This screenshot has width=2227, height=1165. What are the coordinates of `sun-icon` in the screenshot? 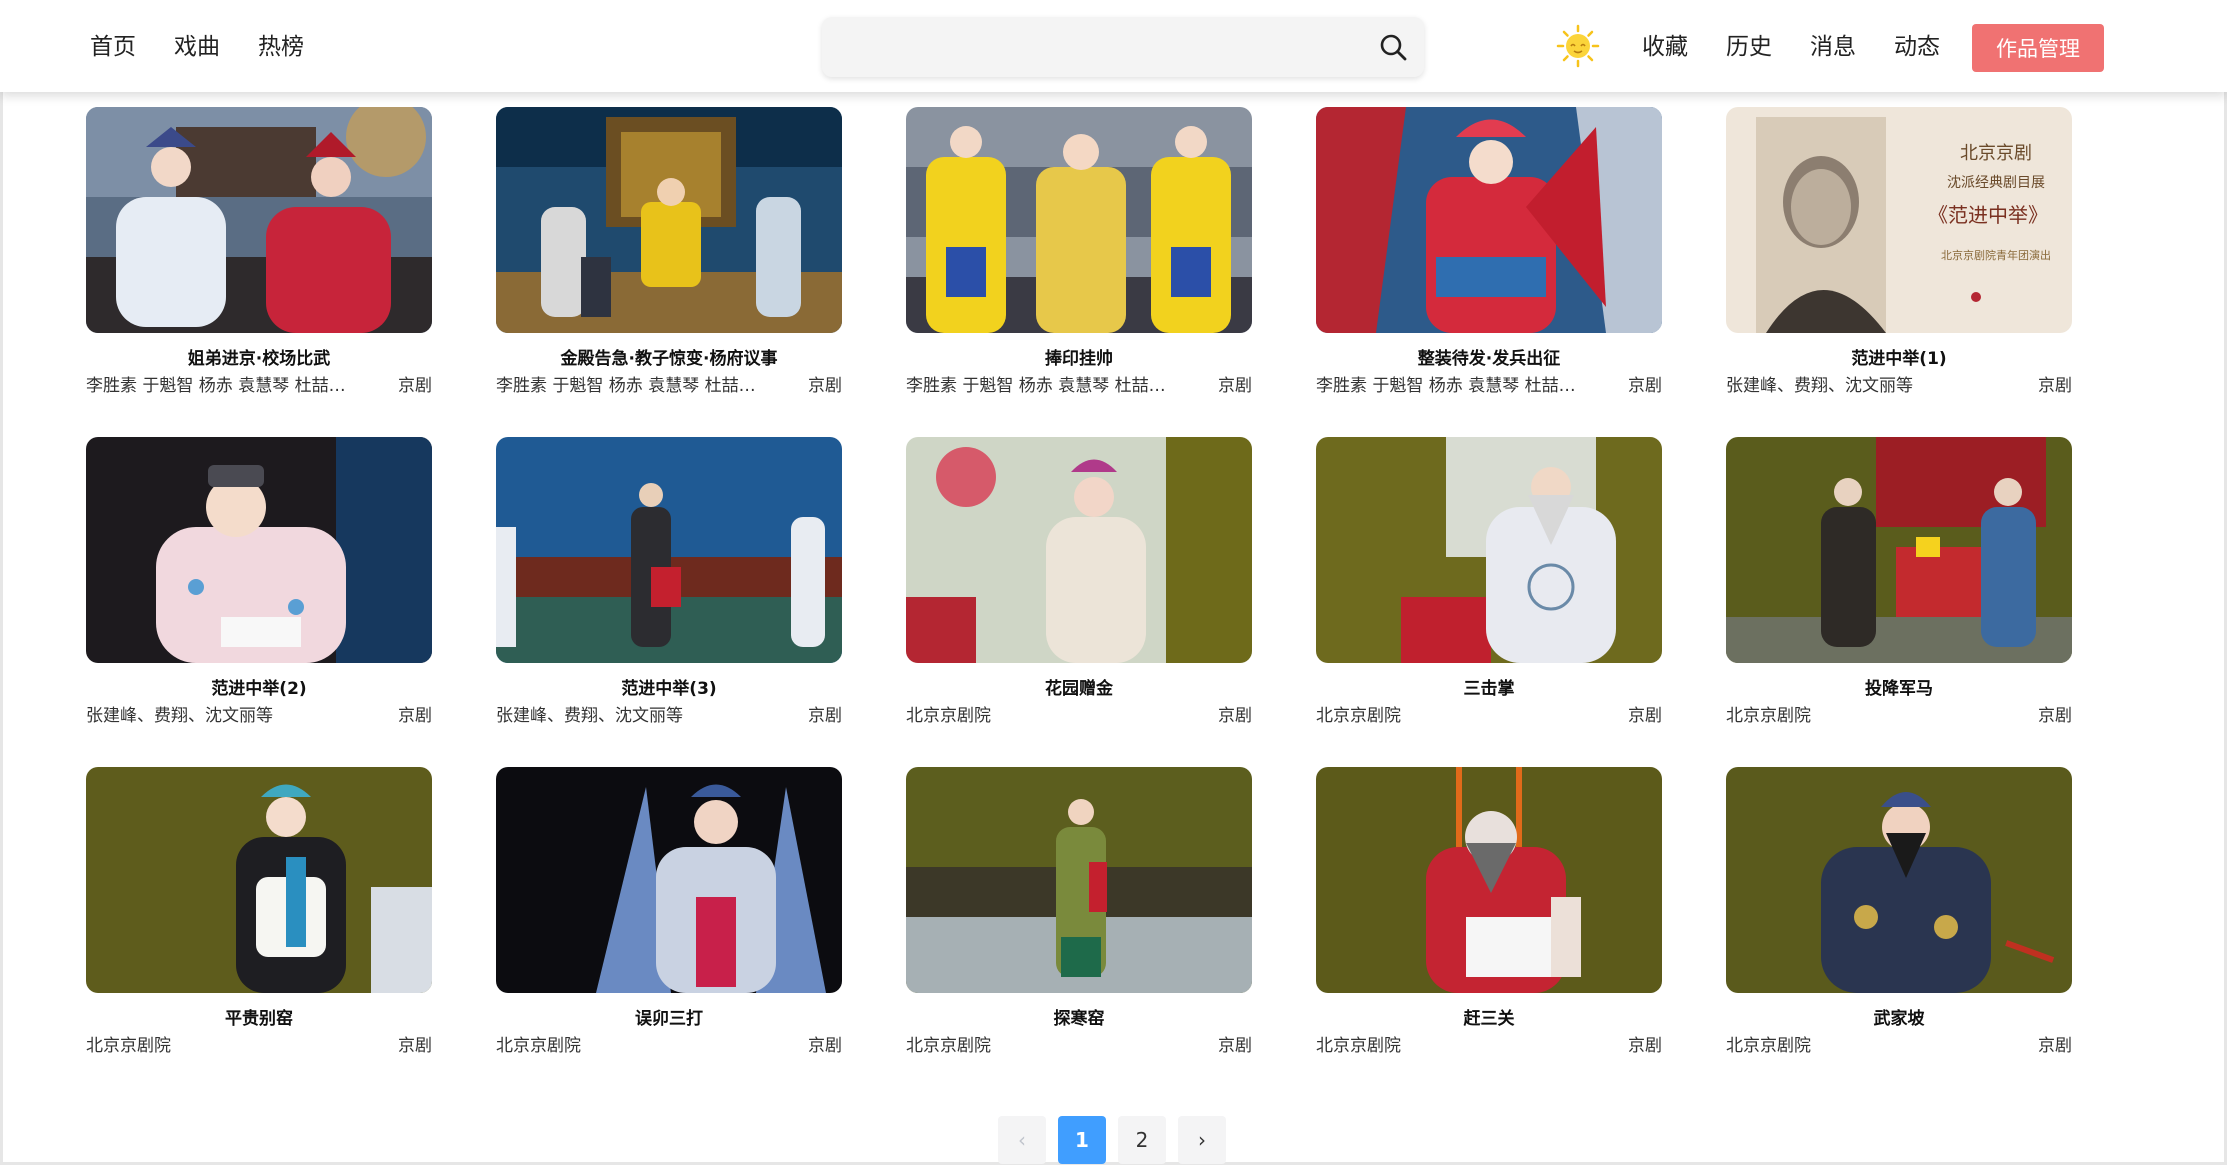 It's located at (1578, 46).